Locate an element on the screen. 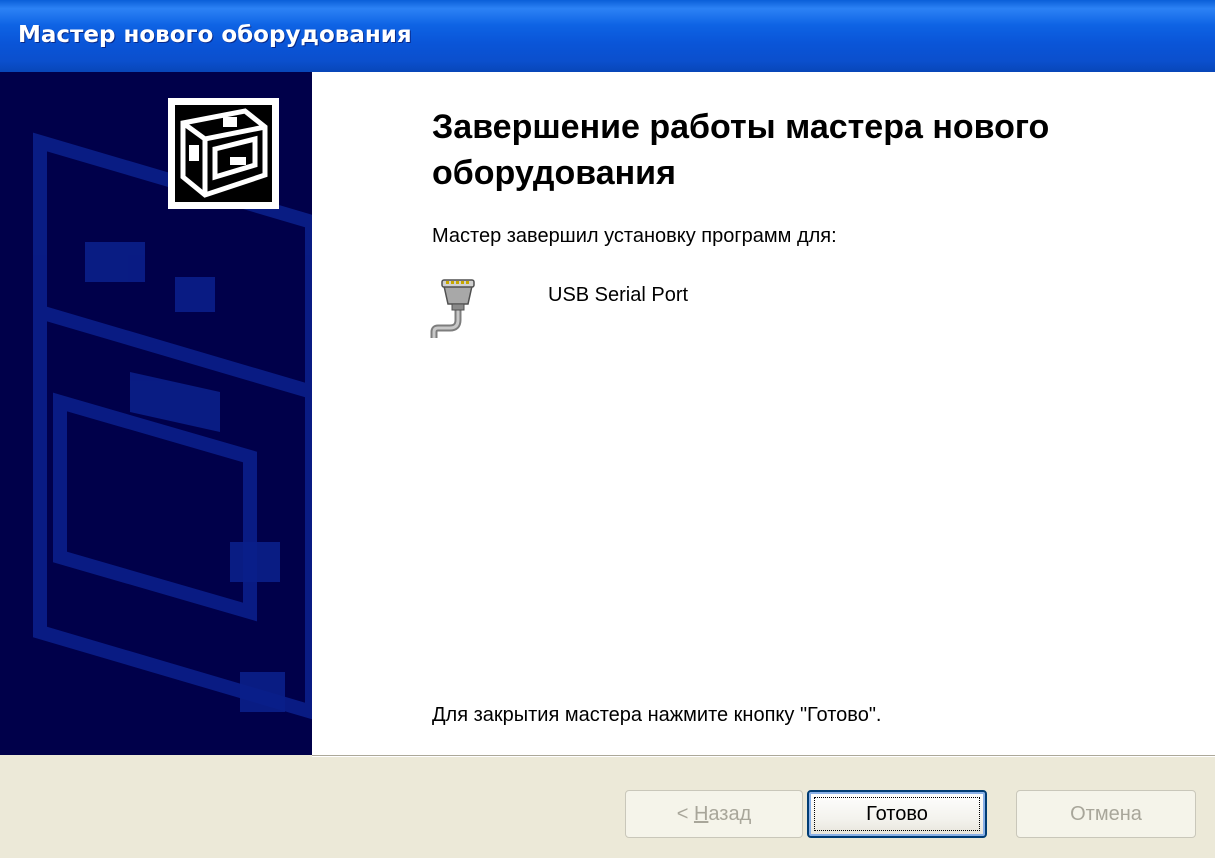 The image size is (1215, 858). back-button-mnemonic: Н is located at coordinates (701, 814).